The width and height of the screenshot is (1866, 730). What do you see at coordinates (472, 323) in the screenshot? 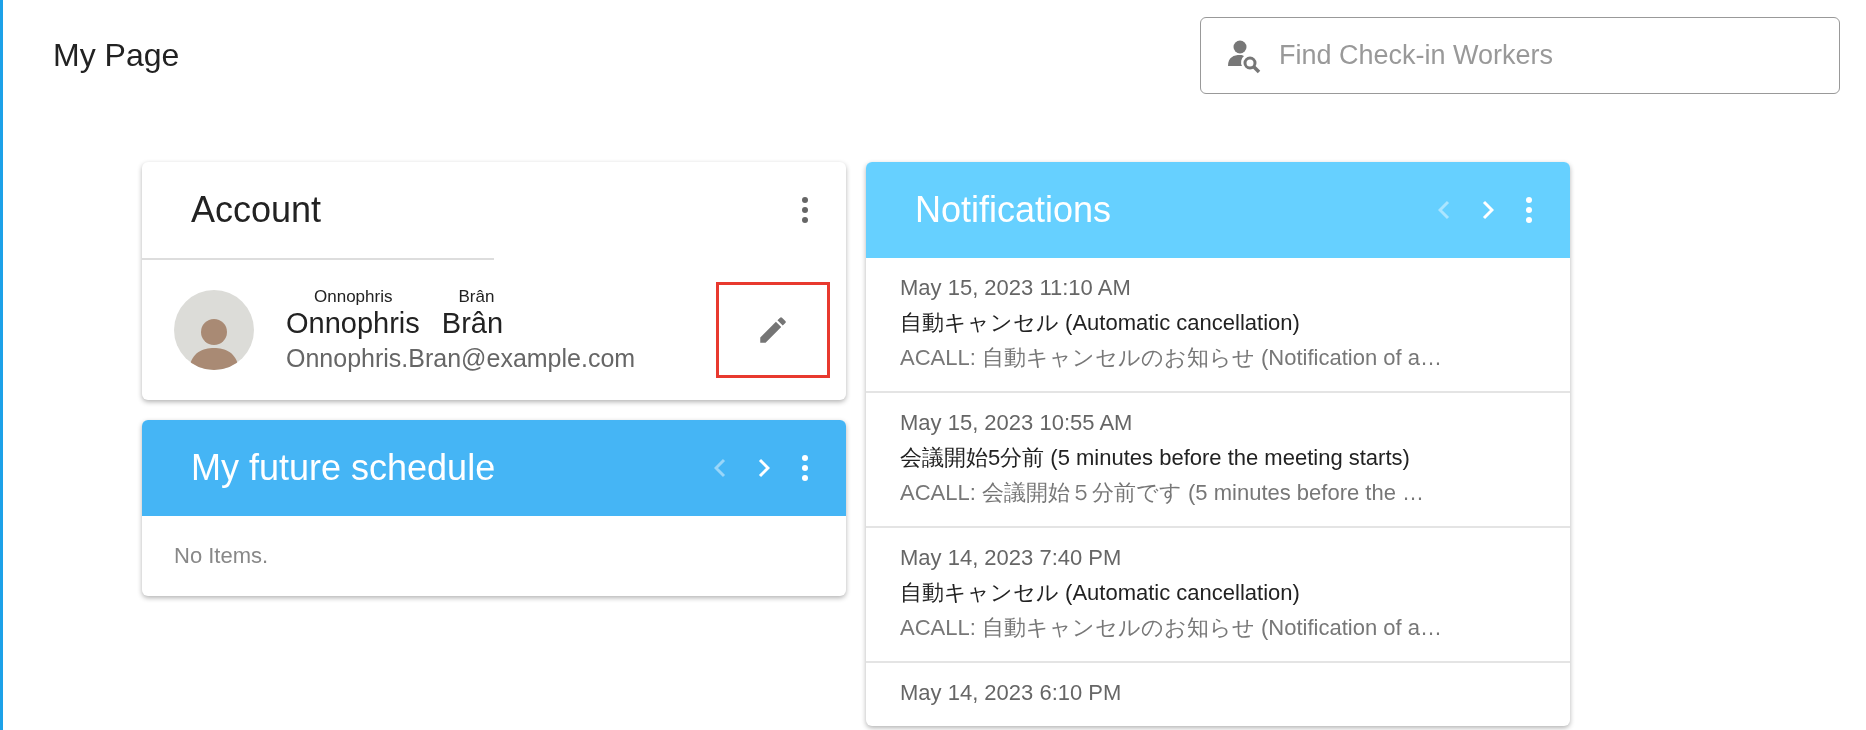
I see `last-name: Brân` at bounding box center [472, 323].